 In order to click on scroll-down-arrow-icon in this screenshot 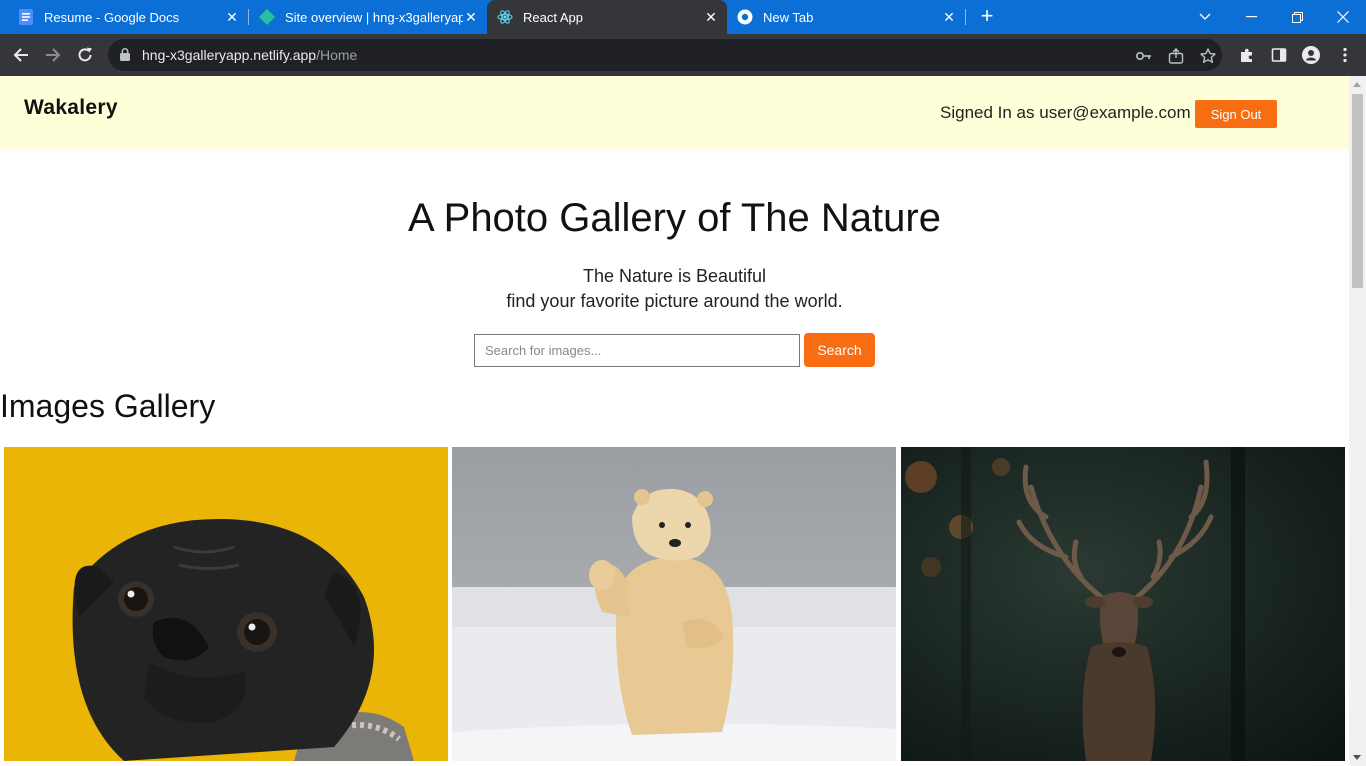, I will do `click(1357, 757)`.